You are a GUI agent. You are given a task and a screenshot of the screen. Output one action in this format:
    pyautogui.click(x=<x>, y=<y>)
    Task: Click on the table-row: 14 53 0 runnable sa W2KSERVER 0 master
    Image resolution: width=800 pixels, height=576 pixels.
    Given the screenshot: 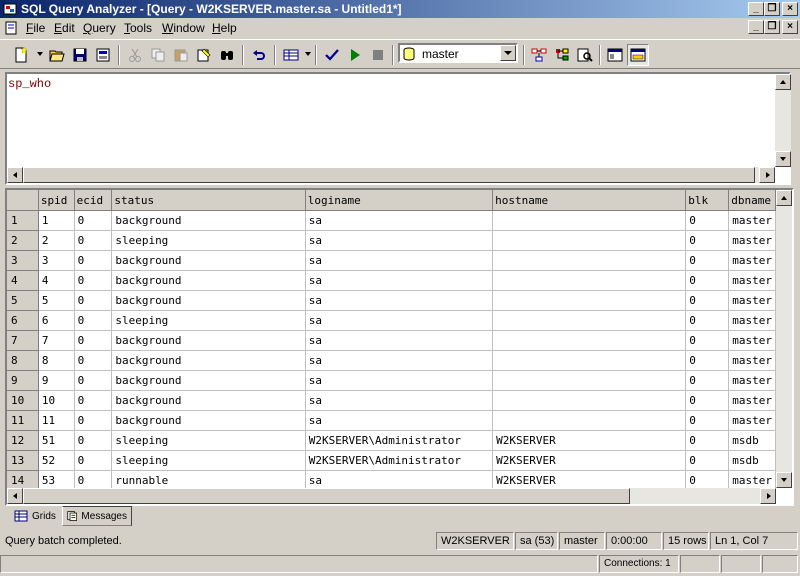 What is the action you would take?
    pyautogui.click(x=391, y=479)
    